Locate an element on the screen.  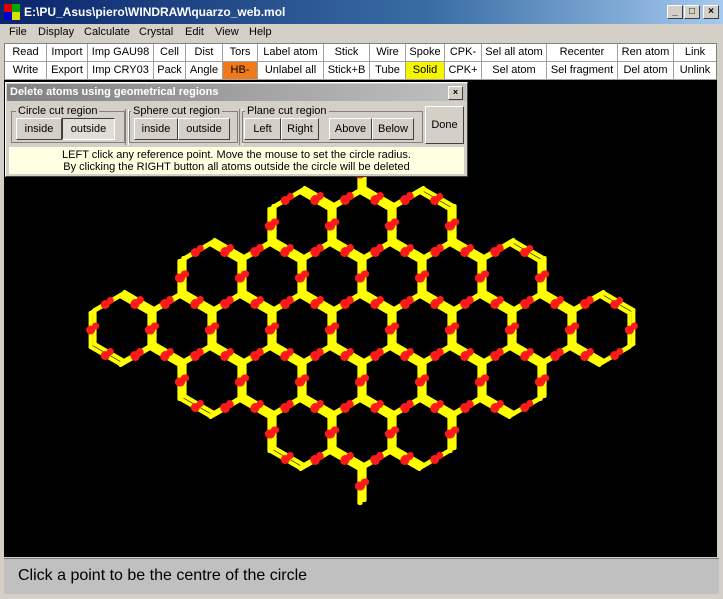
close-button: × is located at coordinates (711, 12).